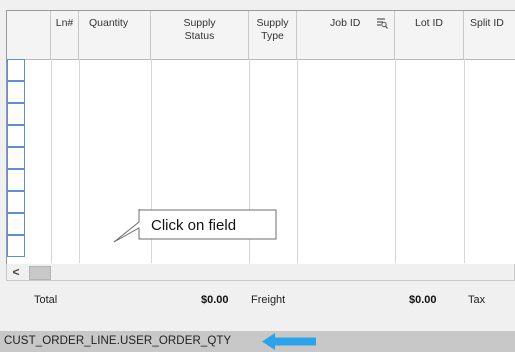  Describe the element at coordinates (477, 300) in the screenshot. I see `tax-label: Tax` at that location.